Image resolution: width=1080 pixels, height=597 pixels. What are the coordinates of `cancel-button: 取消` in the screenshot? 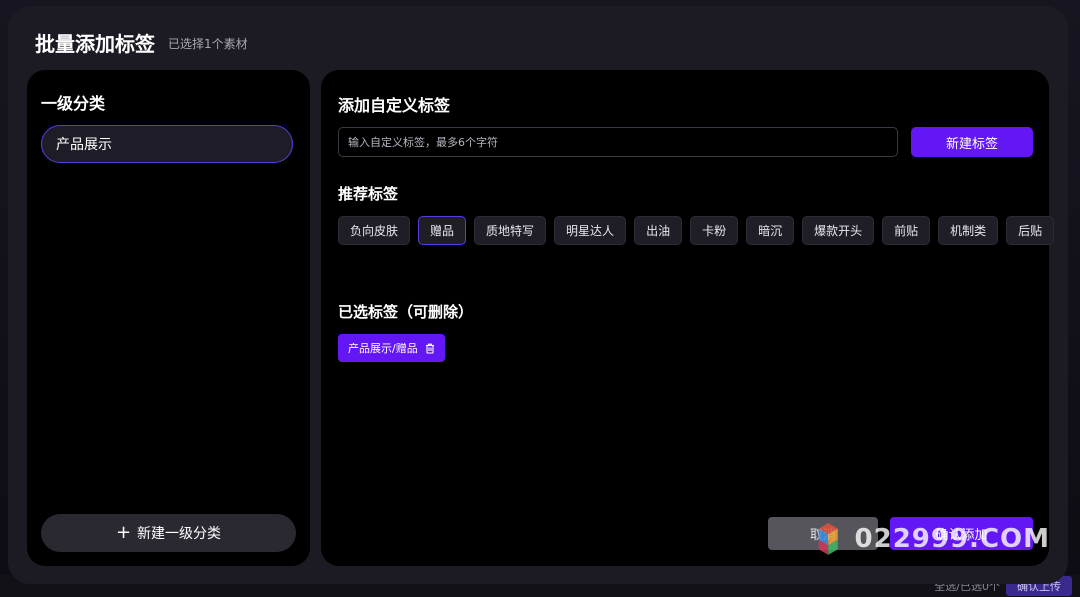 It's located at (823, 533).